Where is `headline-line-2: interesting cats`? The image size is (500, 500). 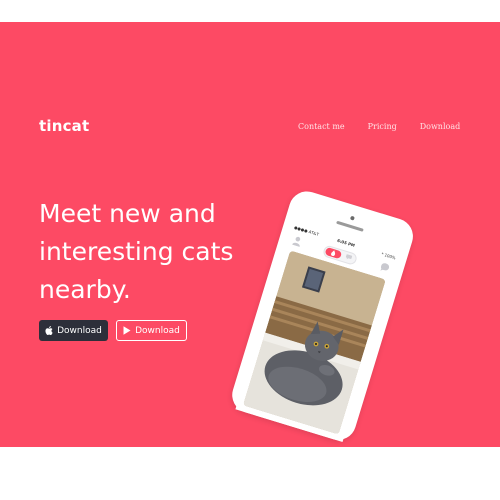
headline-line-2: interesting cats is located at coordinates (136, 251).